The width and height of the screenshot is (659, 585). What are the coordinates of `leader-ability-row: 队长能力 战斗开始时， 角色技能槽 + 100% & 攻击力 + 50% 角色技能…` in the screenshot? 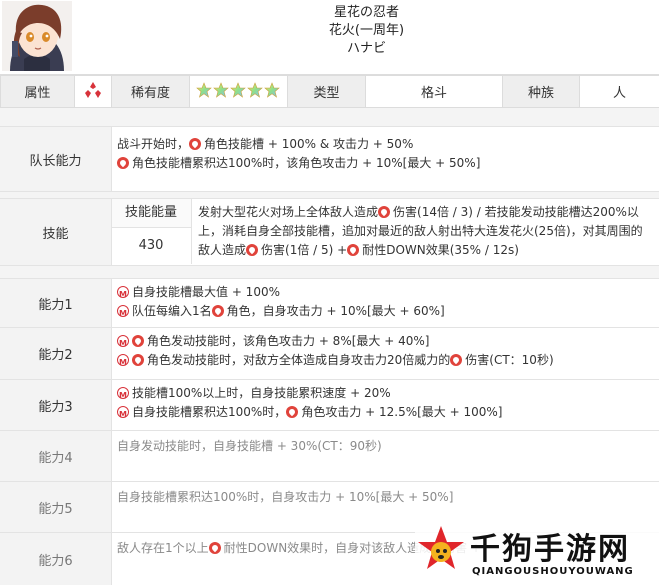 It's located at (329, 159).